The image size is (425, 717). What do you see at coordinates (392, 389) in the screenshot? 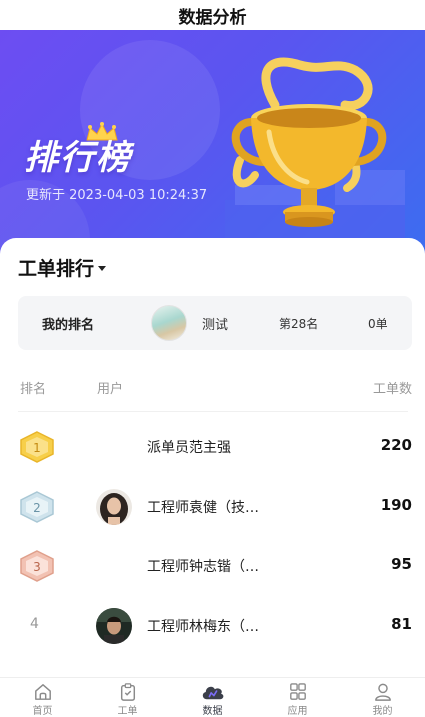
I see `column-header-count: 工单数` at bounding box center [392, 389].